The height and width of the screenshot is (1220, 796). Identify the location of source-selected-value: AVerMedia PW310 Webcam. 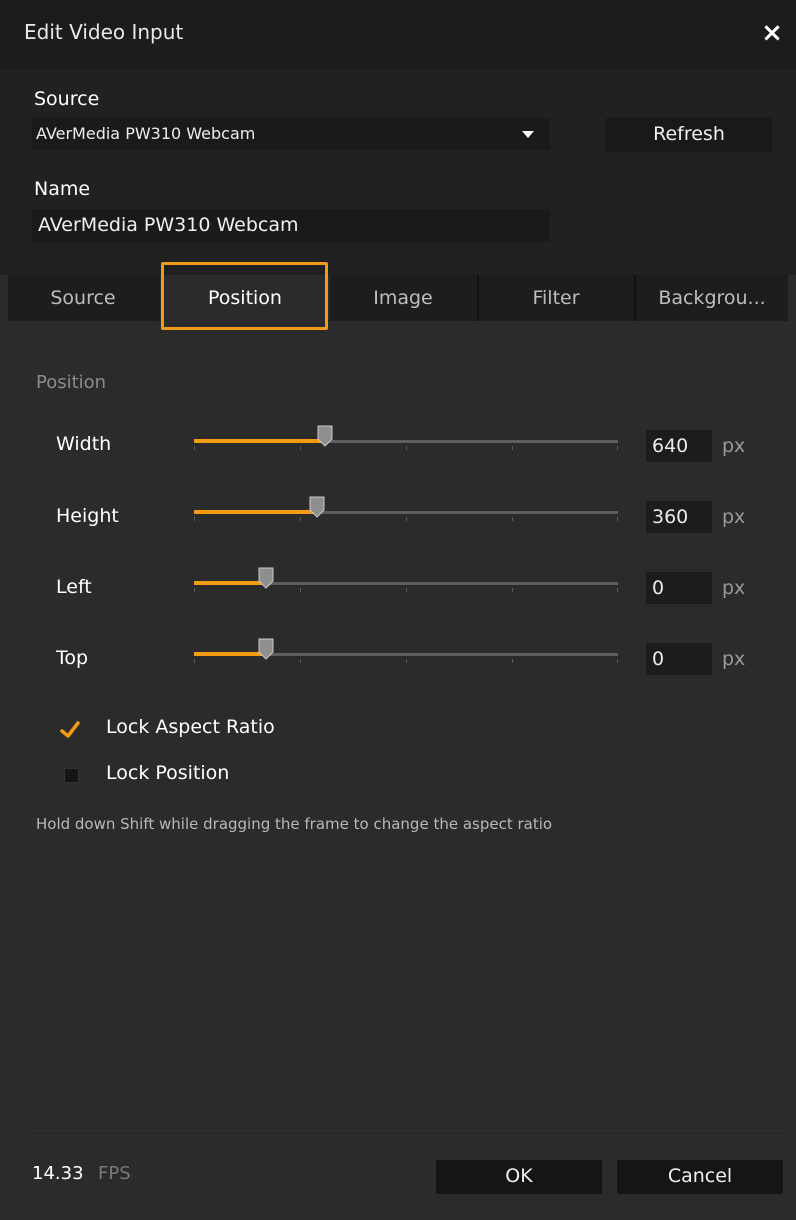
(146, 133).